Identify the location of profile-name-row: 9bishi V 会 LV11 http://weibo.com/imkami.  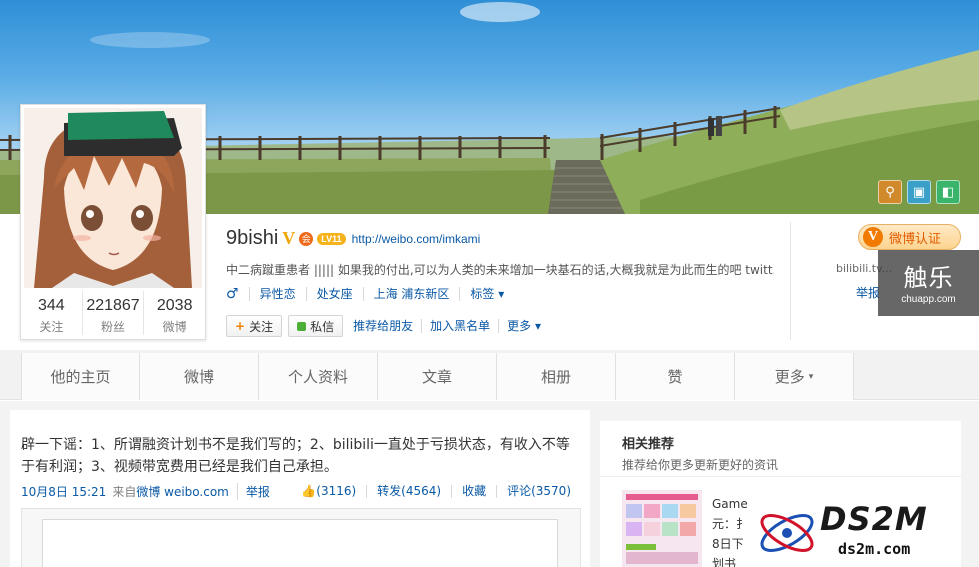
(353, 238).